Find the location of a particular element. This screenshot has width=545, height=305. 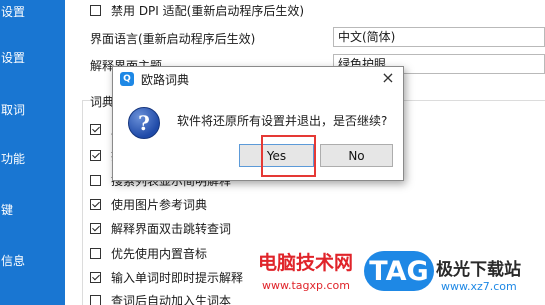

disable-dpi-checkbox-row: 禁用 DPI 适配(重新启动程序后生效) is located at coordinates (197, 10).